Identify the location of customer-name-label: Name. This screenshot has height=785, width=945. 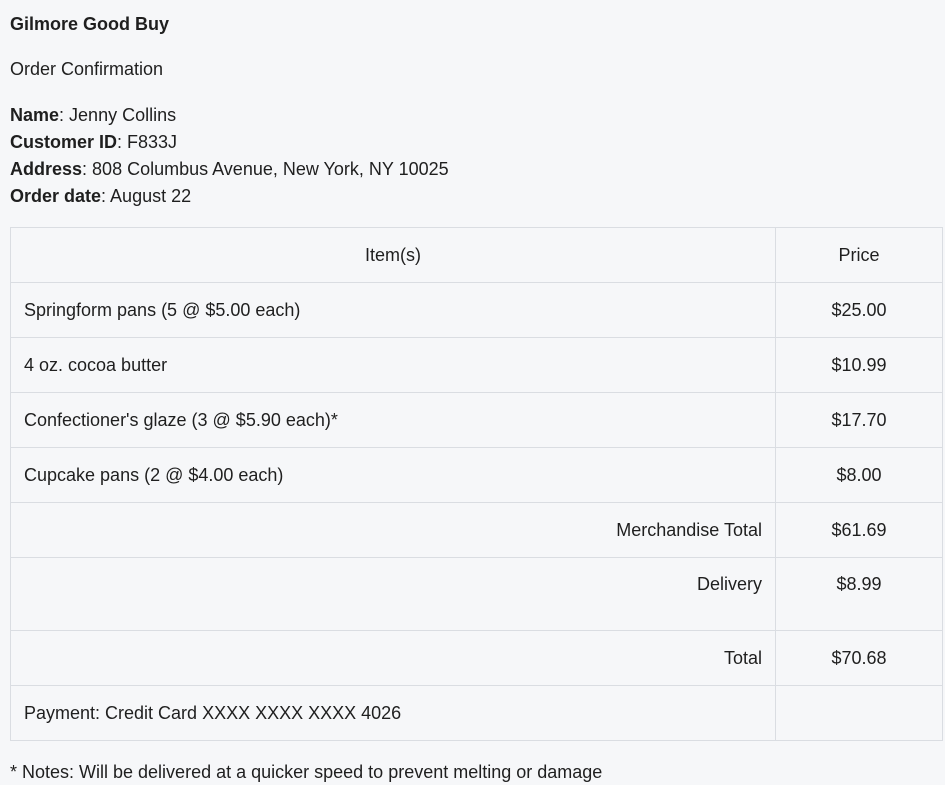
(35, 115).